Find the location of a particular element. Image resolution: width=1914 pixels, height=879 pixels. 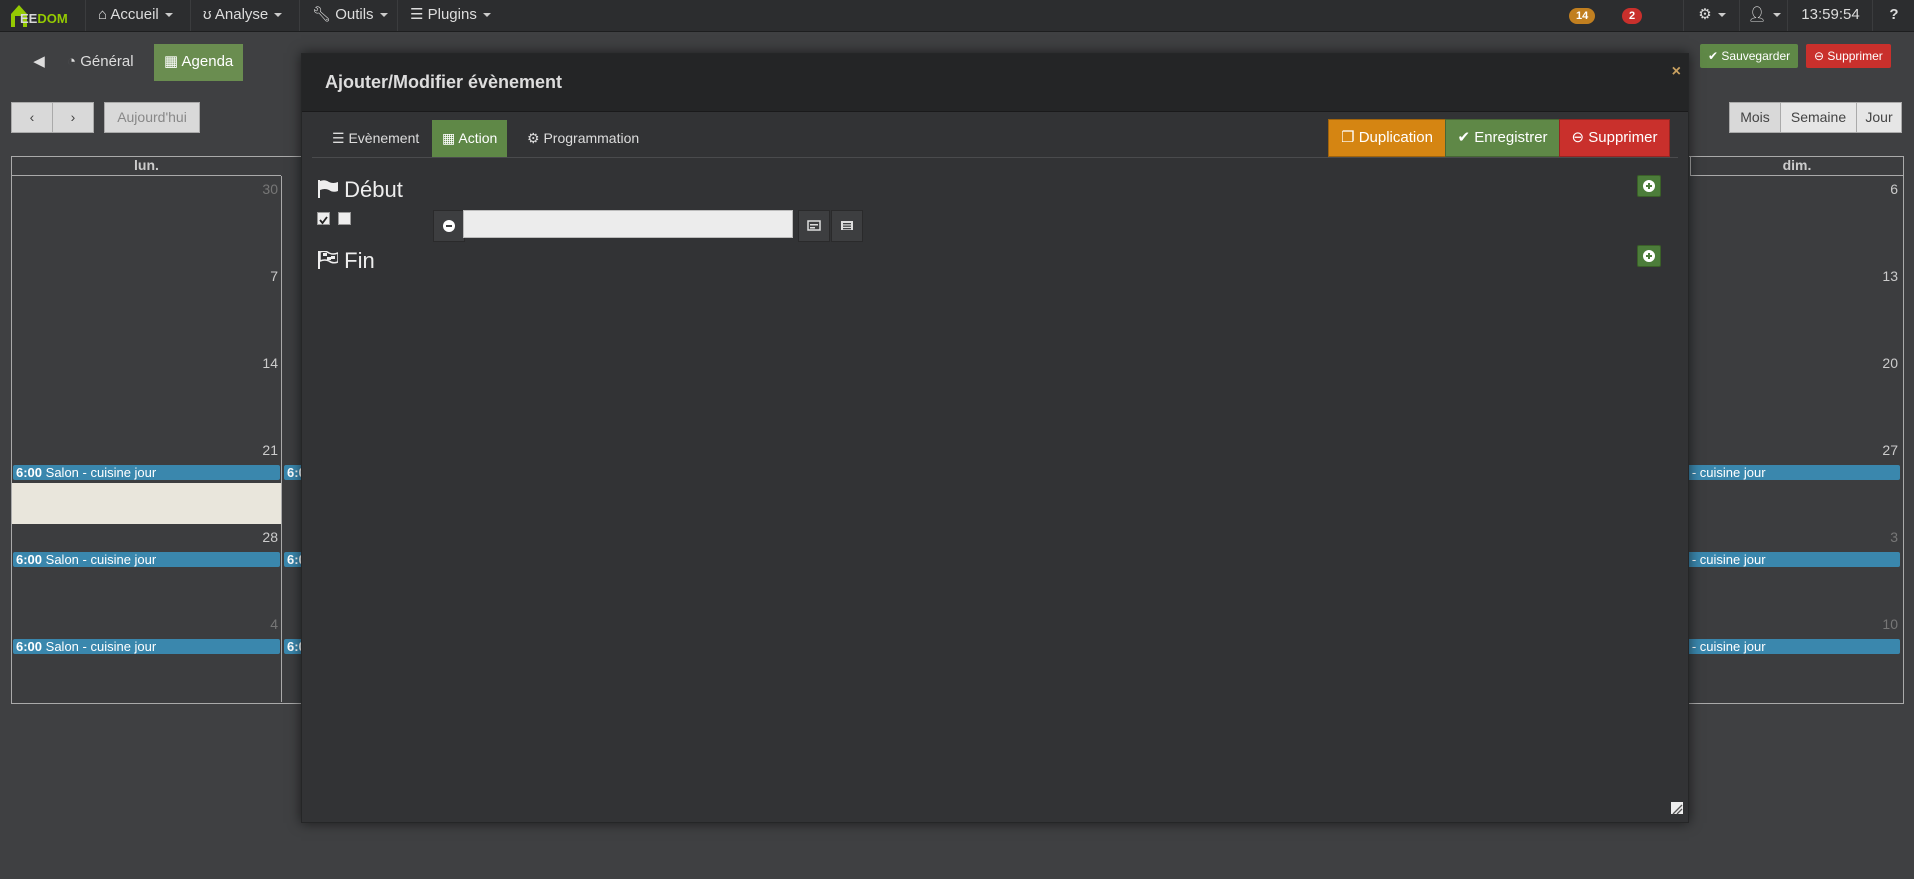

tab-agenda: ▦ Agenda is located at coordinates (199, 62).